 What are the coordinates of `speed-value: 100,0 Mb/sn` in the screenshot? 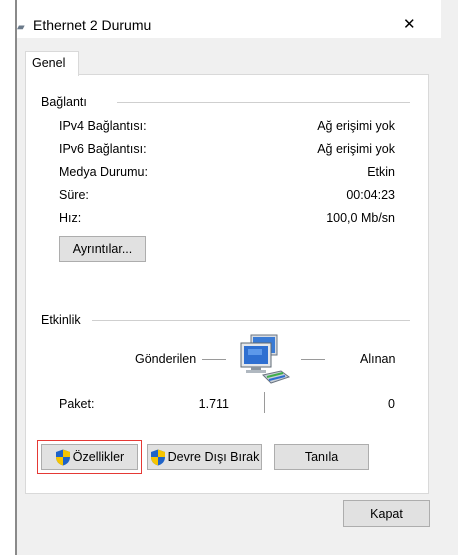 It's located at (360, 218).